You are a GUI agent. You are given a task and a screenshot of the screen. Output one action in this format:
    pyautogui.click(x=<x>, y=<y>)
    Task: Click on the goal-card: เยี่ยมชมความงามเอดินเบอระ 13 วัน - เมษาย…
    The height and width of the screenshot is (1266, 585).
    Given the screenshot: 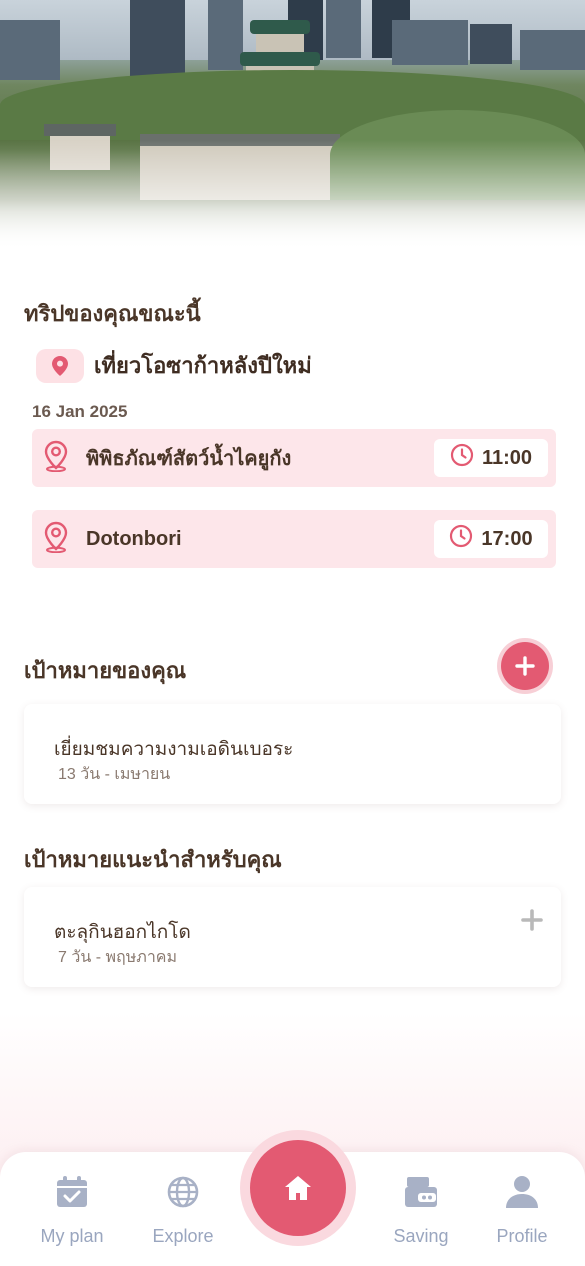 What is the action you would take?
    pyautogui.click(x=292, y=754)
    